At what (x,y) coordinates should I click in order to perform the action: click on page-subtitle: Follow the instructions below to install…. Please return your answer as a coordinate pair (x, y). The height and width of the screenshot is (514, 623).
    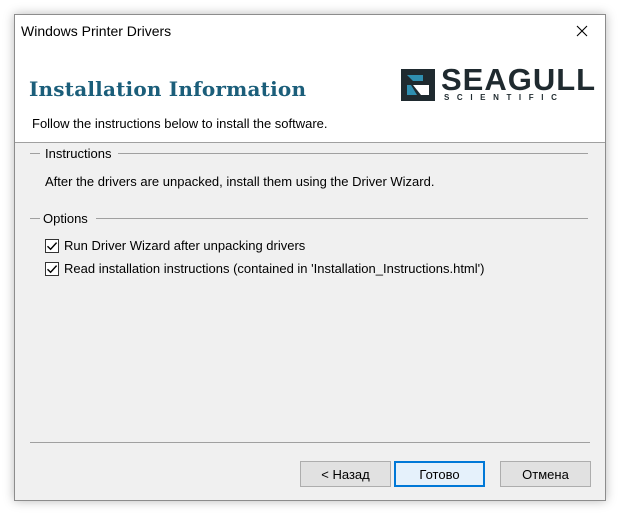
    Looking at the image, I should click on (180, 123).